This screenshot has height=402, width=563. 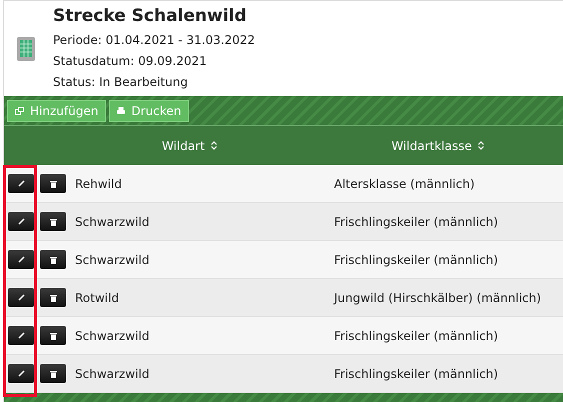 What do you see at coordinates (121, 82) in the screenshot?
I see `info-line: Status: In Bearbeitung` at bounding box center [121, 82].